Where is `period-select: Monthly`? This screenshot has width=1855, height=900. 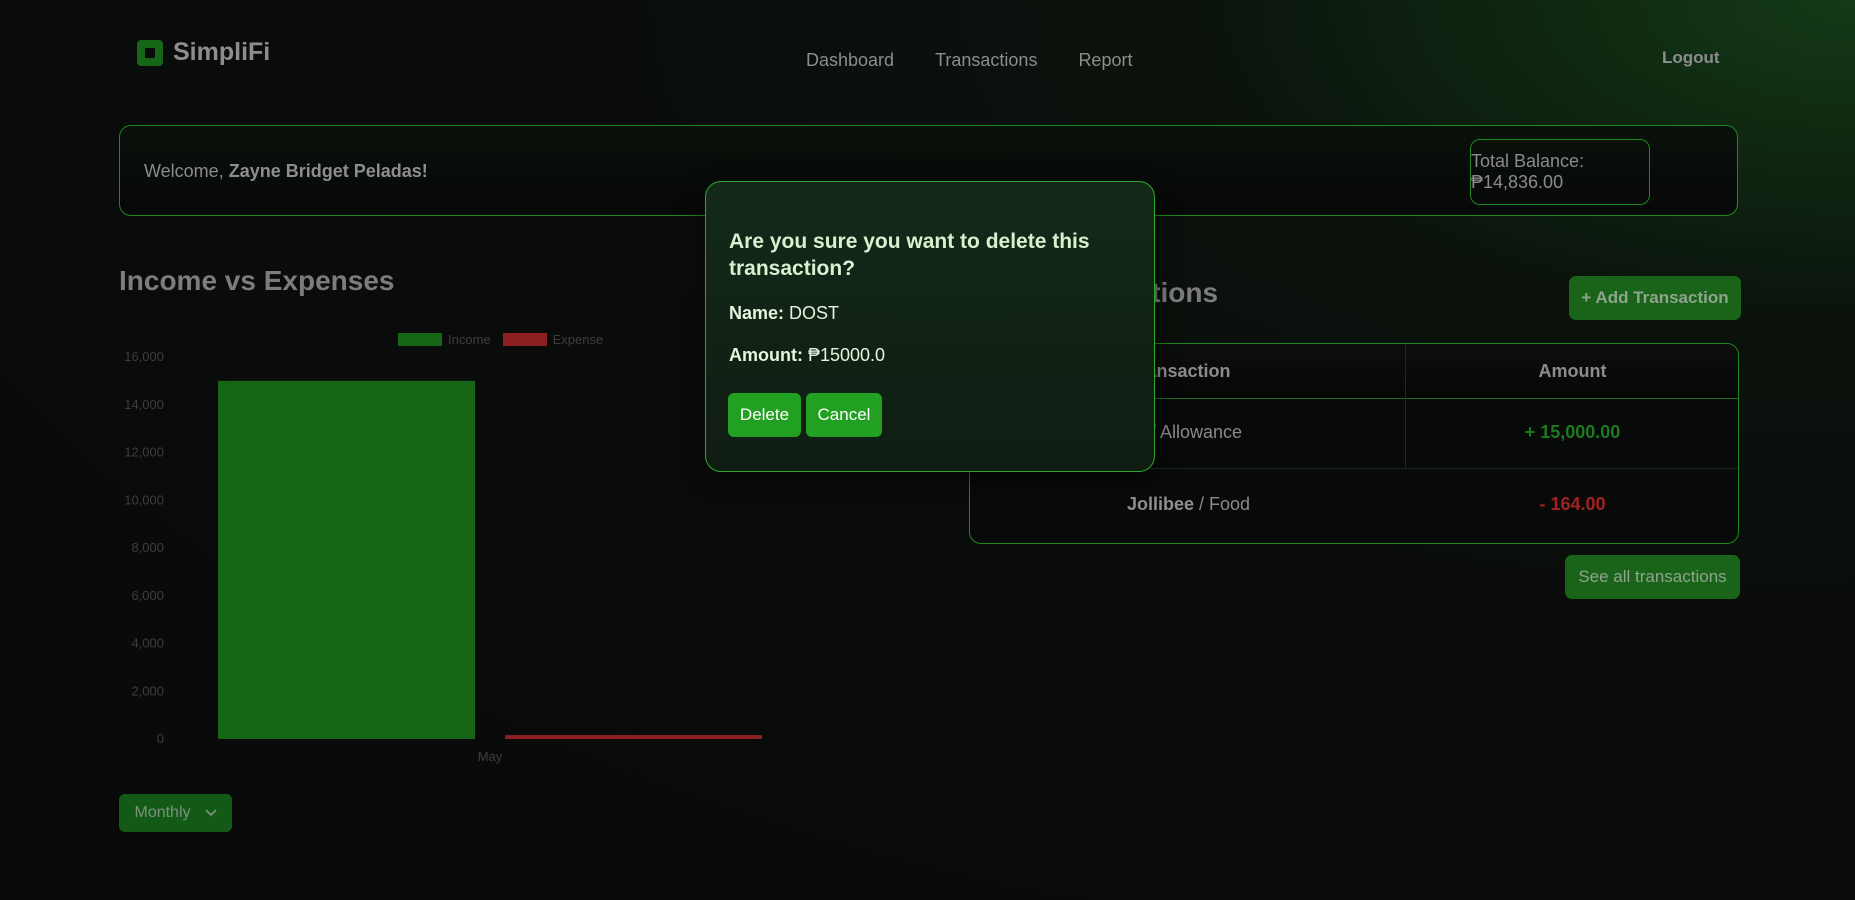 period-select: Monthly is located at coordinates (175, 813).